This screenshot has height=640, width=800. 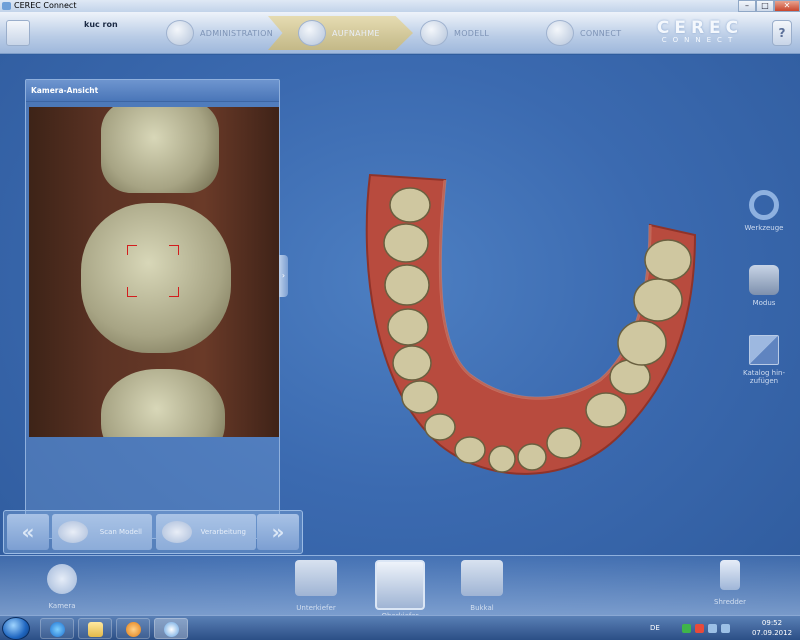 I want to click on processing-icon, so click(x=177, y=532).